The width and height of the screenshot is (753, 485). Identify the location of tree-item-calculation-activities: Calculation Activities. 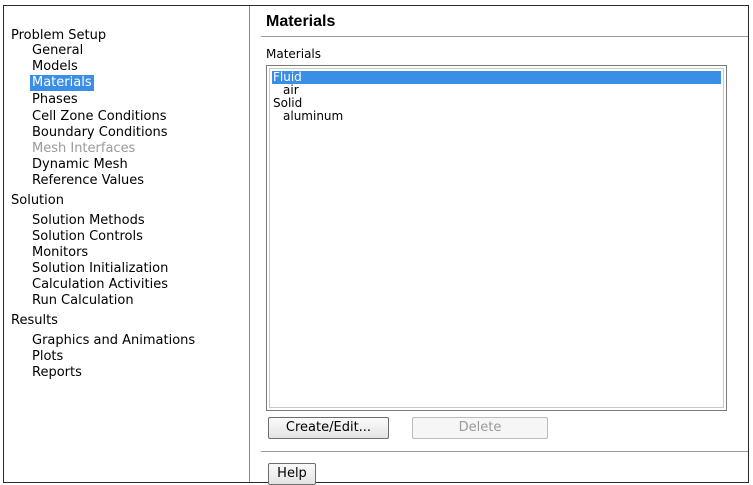
(100, 285).